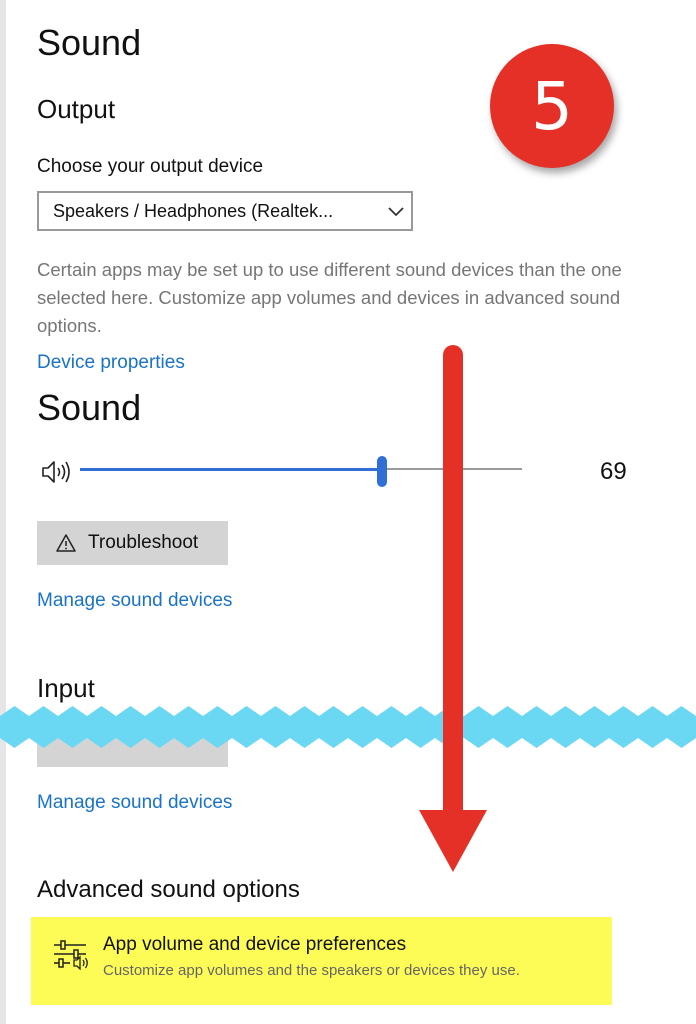  What do you see at coordinates (231, 469) in the screenshot?
I see `volume-slider-filled` at bounding box center [231, 469].